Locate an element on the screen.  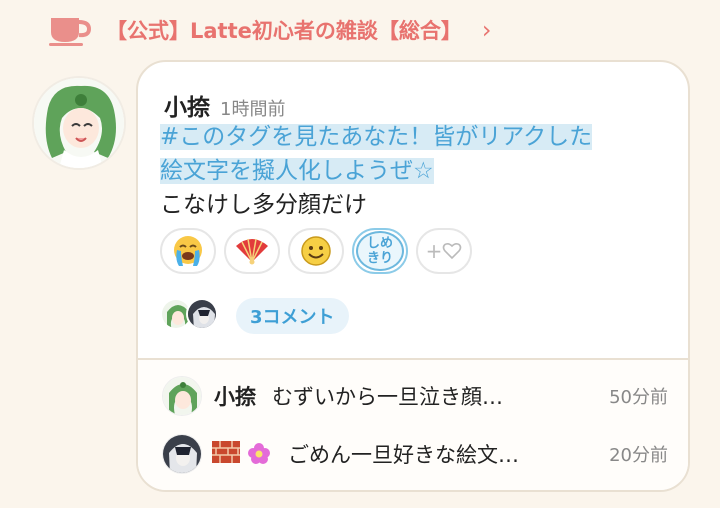
commenter-name-icons is located at coordinates (242, 454).